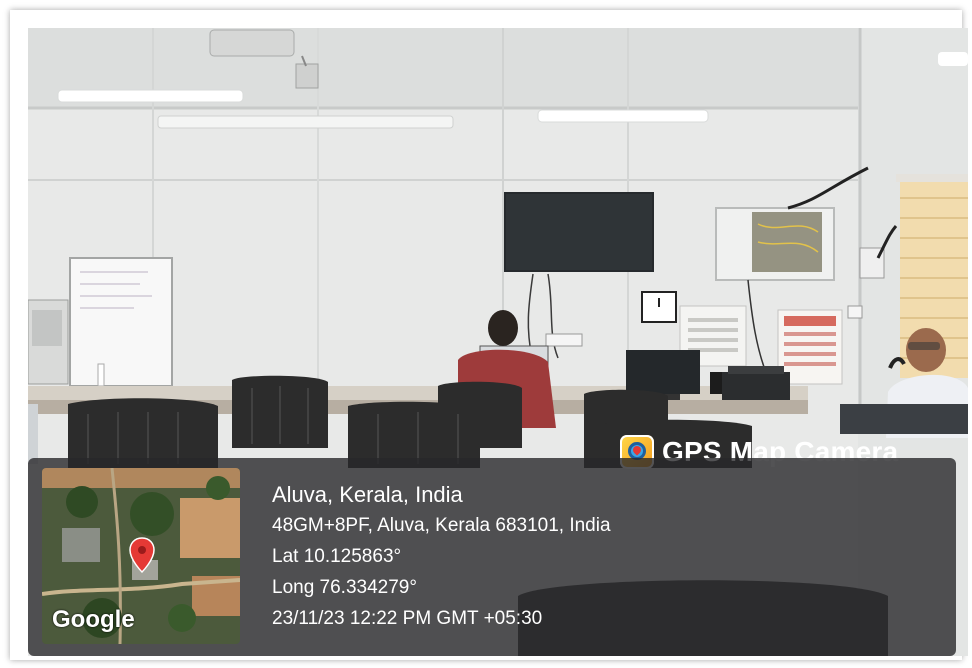 Image resolution: width=972 pixels, height=668 pixels. Describe the element at coordinates (337, 556) in the screenshot. I see `latitude: Lat 10.125863°` at that location.